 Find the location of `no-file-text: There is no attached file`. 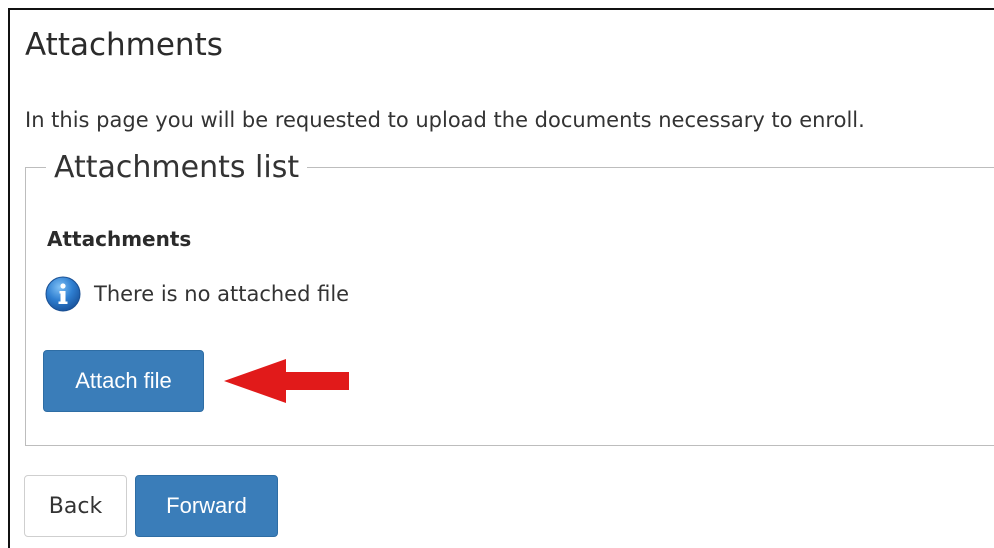

no-file-text: There is no attached file is located at coordinates (222, 294).